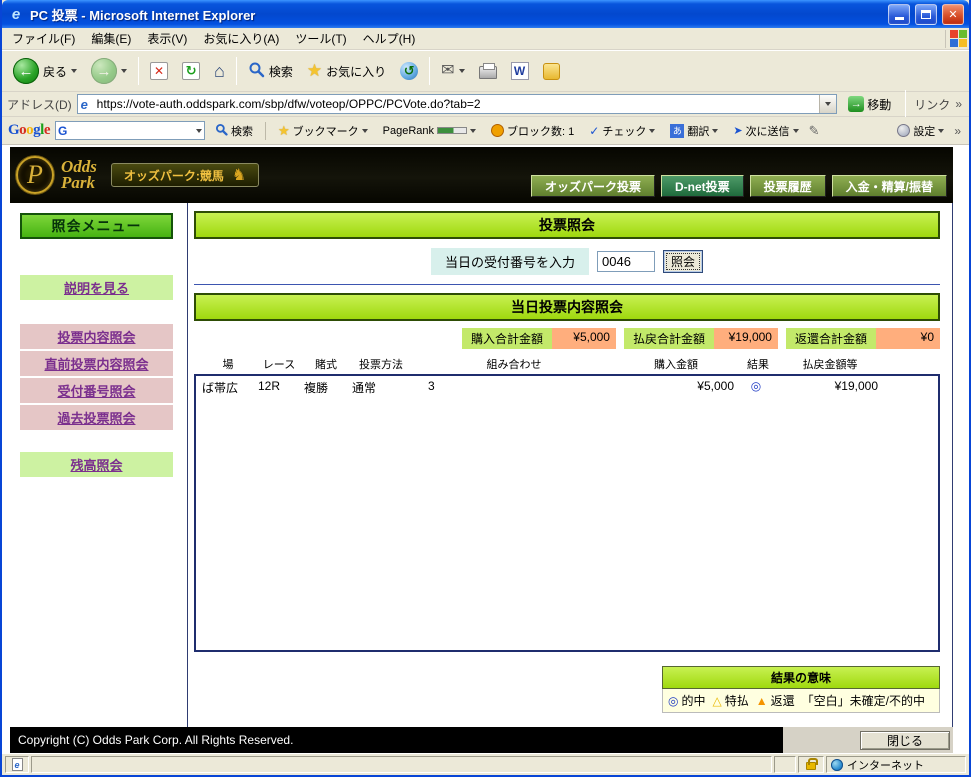  Describe the element at coordinates (592, 186) in the screenshot. I see `nav-oddspark-vote-button: オッズパーク投票` at that location.